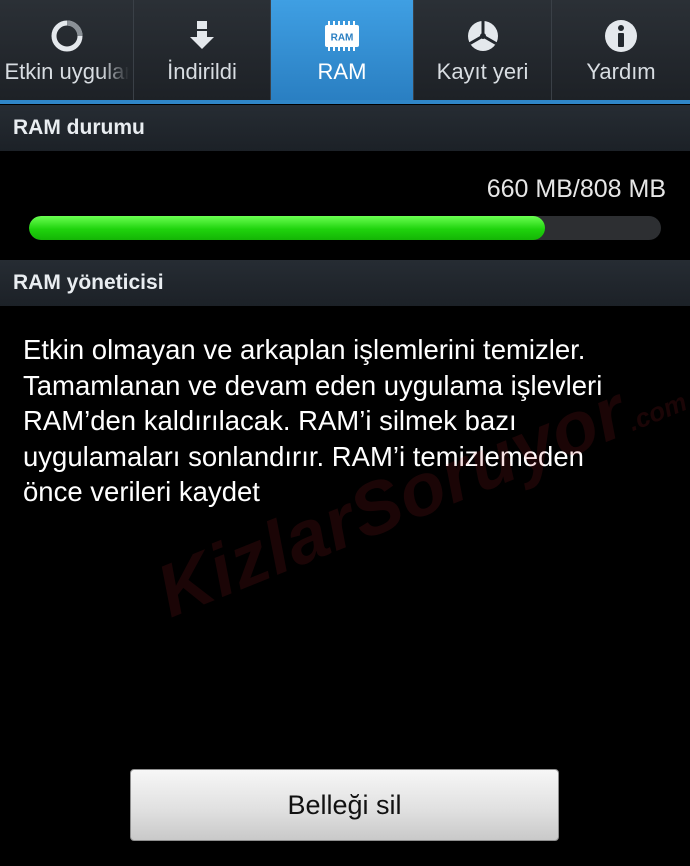 The image size is (690, 866). I want to click on info-icon, so click(621, 36).